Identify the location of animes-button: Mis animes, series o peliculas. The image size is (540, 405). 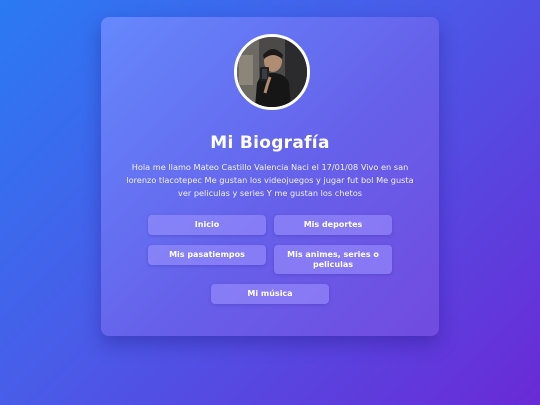
(333, 259).